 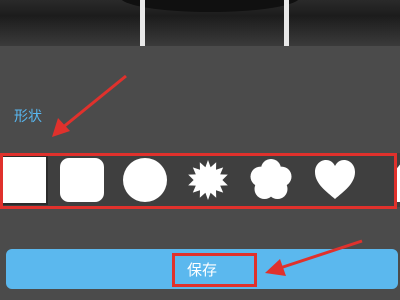 I want to click on photo-bar-left, so click(x=142, y=23).